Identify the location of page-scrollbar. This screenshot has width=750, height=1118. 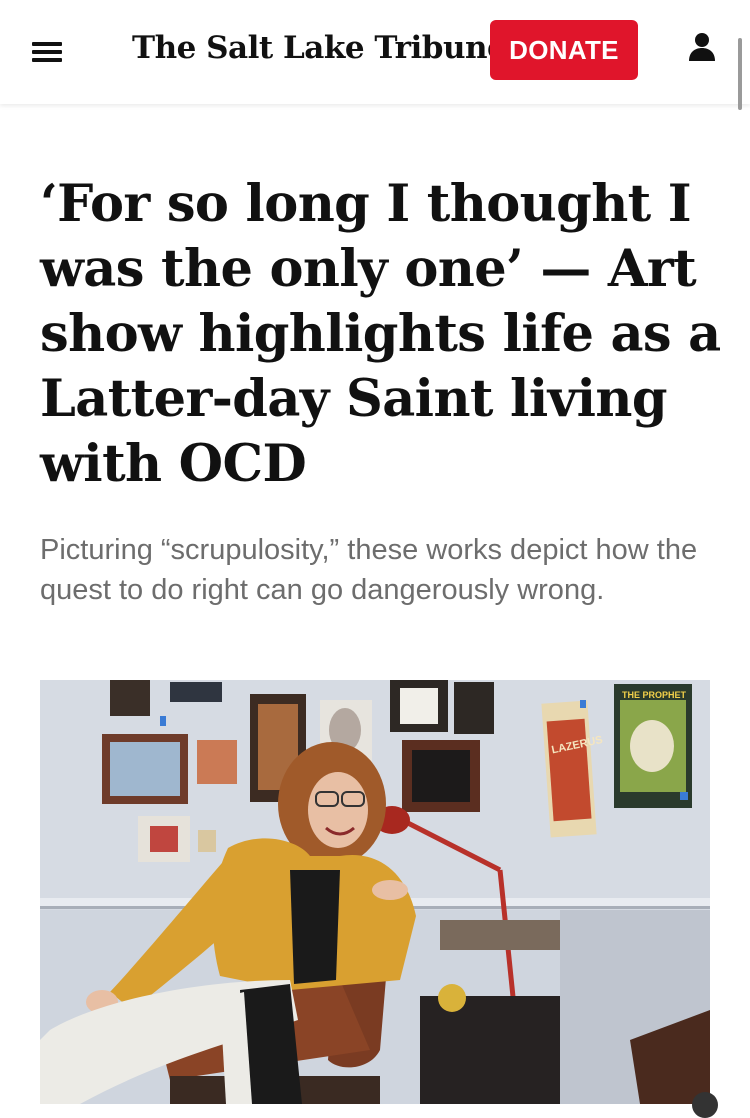
(740, 74).